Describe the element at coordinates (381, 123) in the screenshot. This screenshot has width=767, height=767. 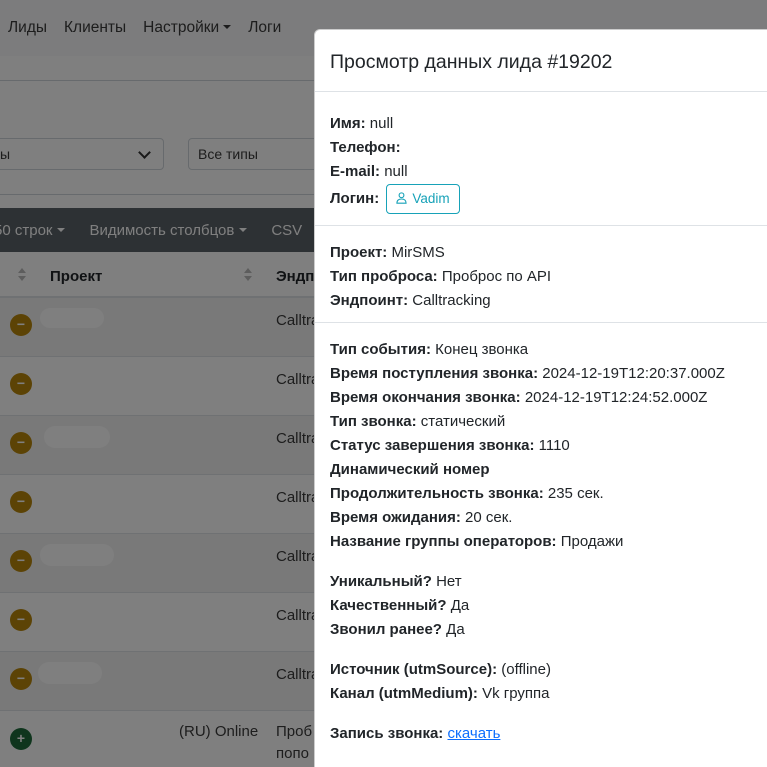
I see `name-value: null` at that location.